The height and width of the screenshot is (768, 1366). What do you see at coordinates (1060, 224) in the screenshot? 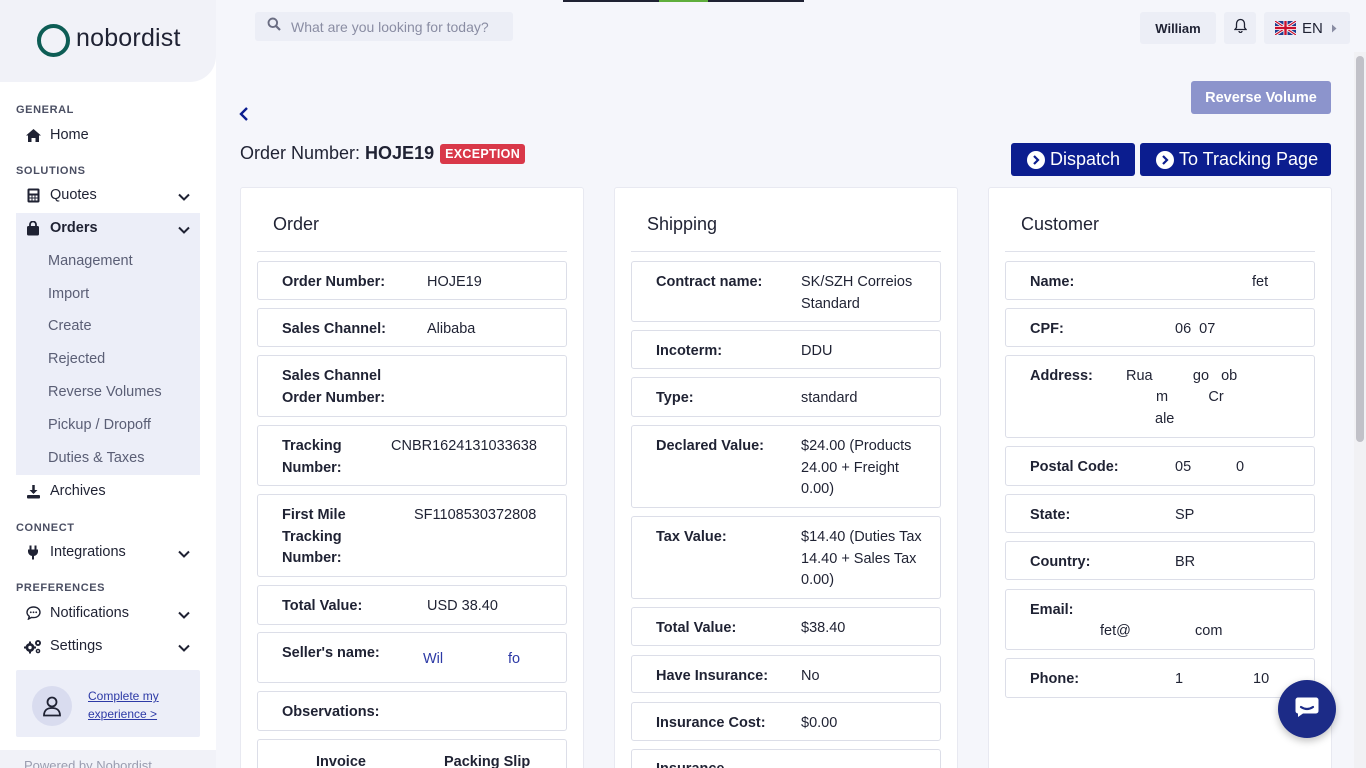
I see `card-title: Customer` at bounding box center [1060, 224].